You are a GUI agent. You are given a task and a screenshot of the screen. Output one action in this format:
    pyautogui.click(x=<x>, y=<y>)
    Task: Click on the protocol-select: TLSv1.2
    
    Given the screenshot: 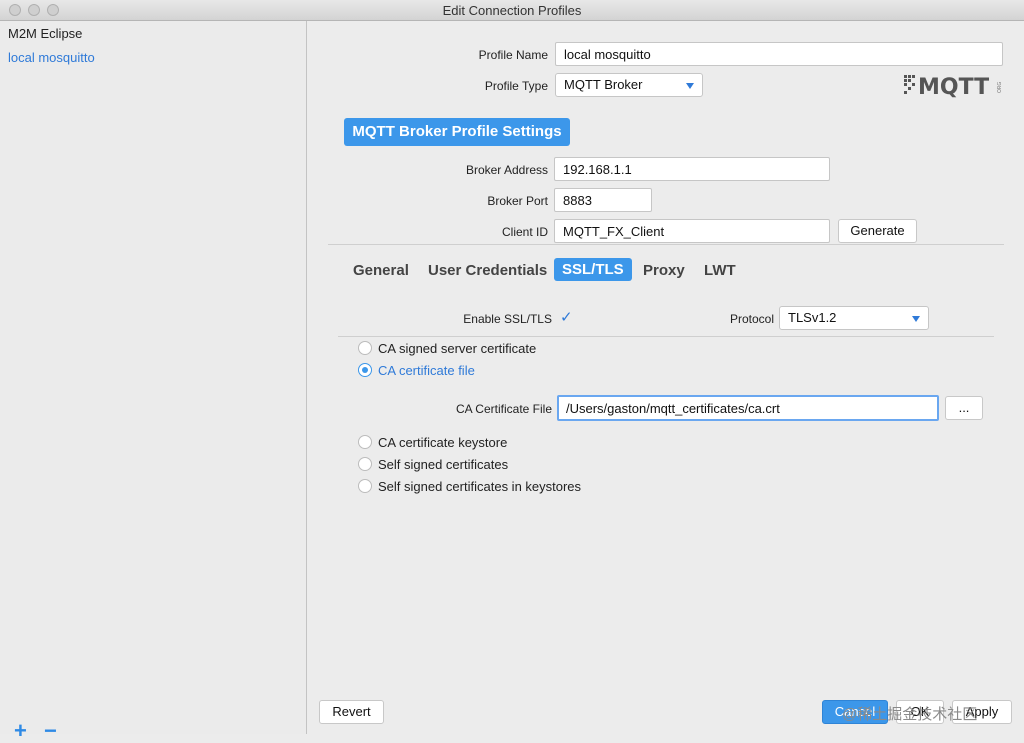 What is the action you would take?
    pyautogui.click(x=854, y=318)
    